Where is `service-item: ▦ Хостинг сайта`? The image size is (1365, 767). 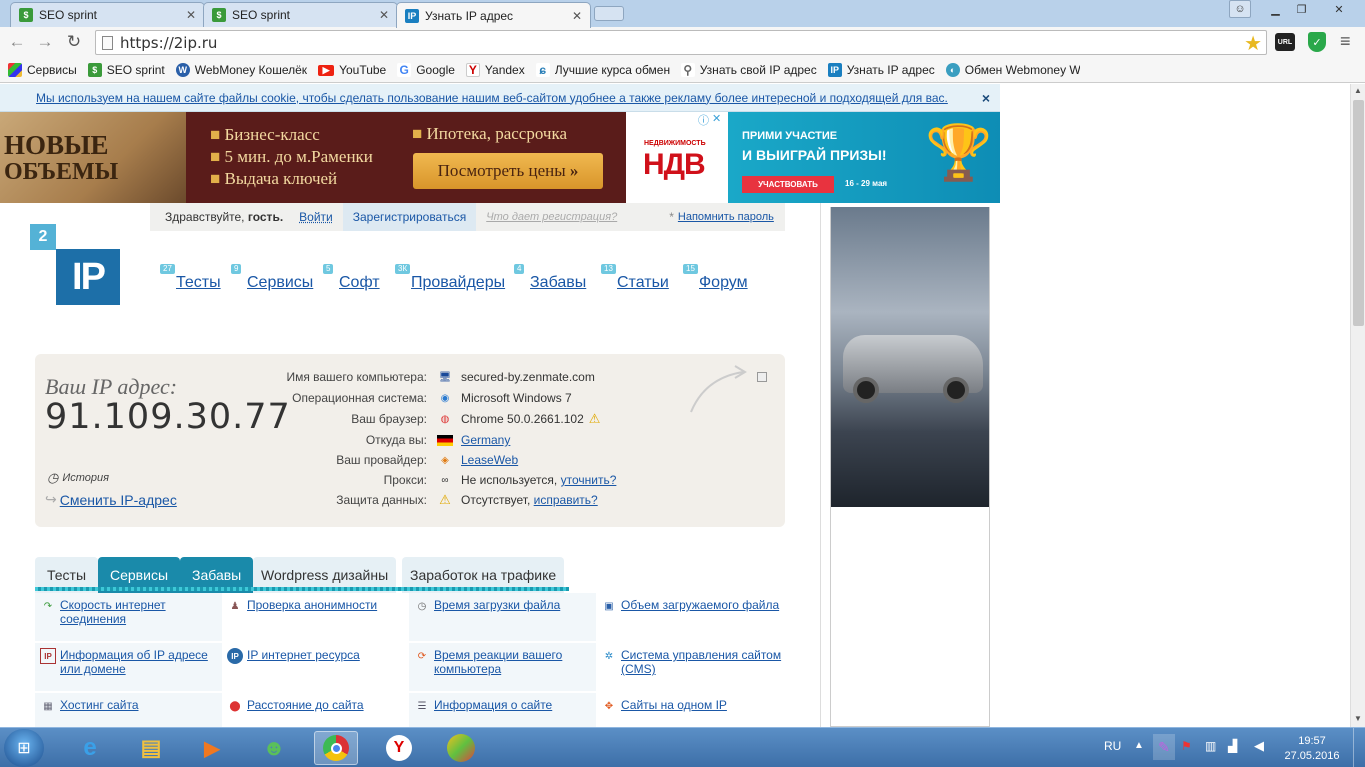
service-item: ▦ Хостинг сайта is located at coordinates (128, 710).